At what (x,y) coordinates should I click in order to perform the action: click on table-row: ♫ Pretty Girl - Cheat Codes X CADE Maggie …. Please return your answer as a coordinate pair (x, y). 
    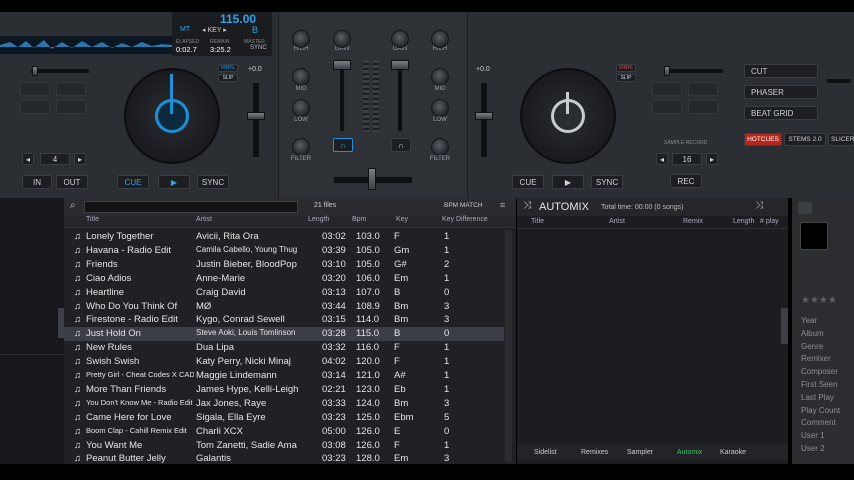
    Looking at the image, I should click on (284, 376).